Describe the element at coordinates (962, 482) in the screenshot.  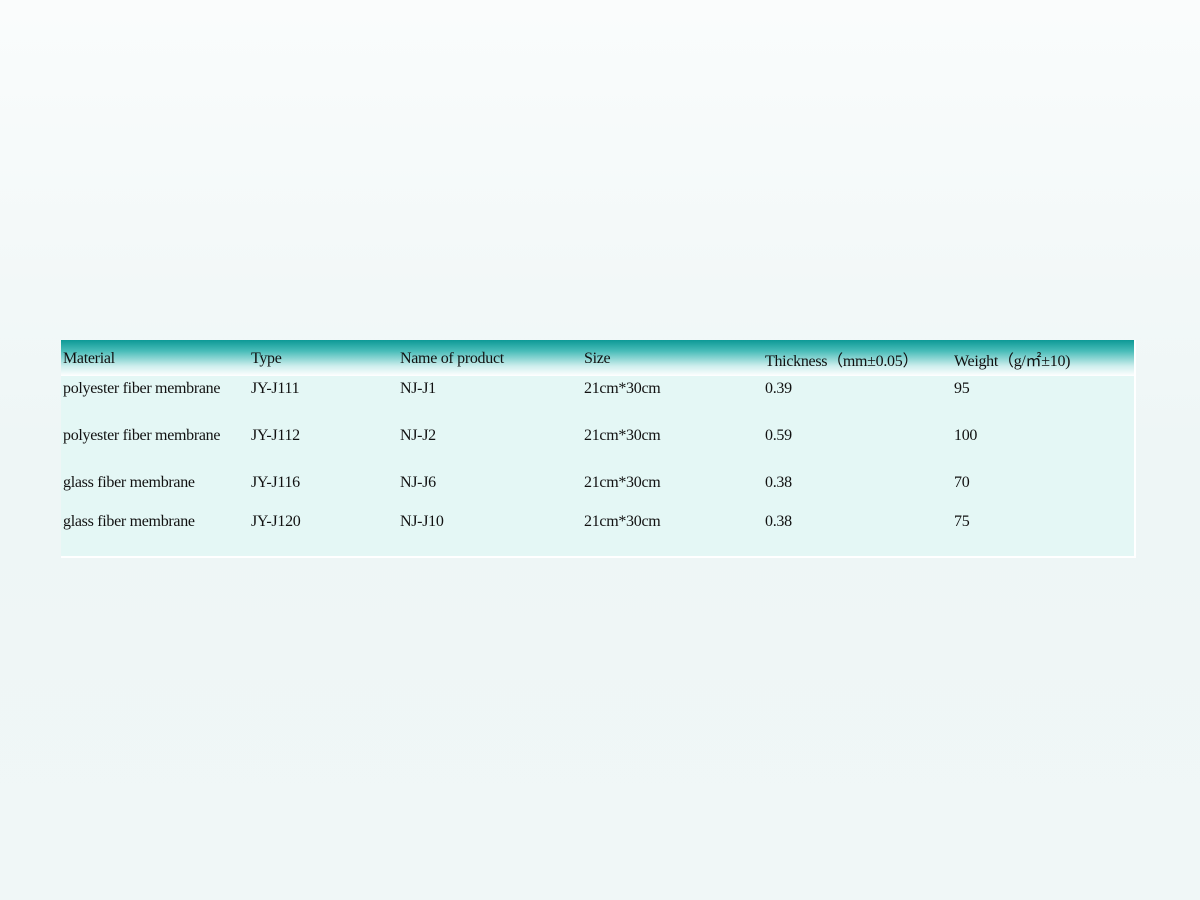
I see `cell-weight: 70` at that location.